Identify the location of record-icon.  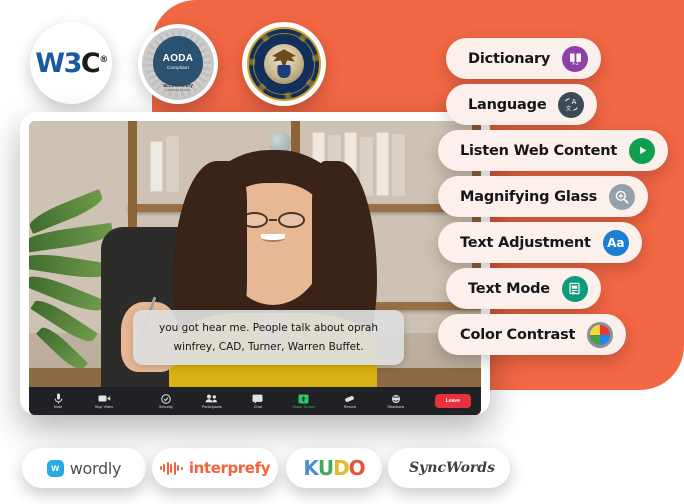
(349, 398).